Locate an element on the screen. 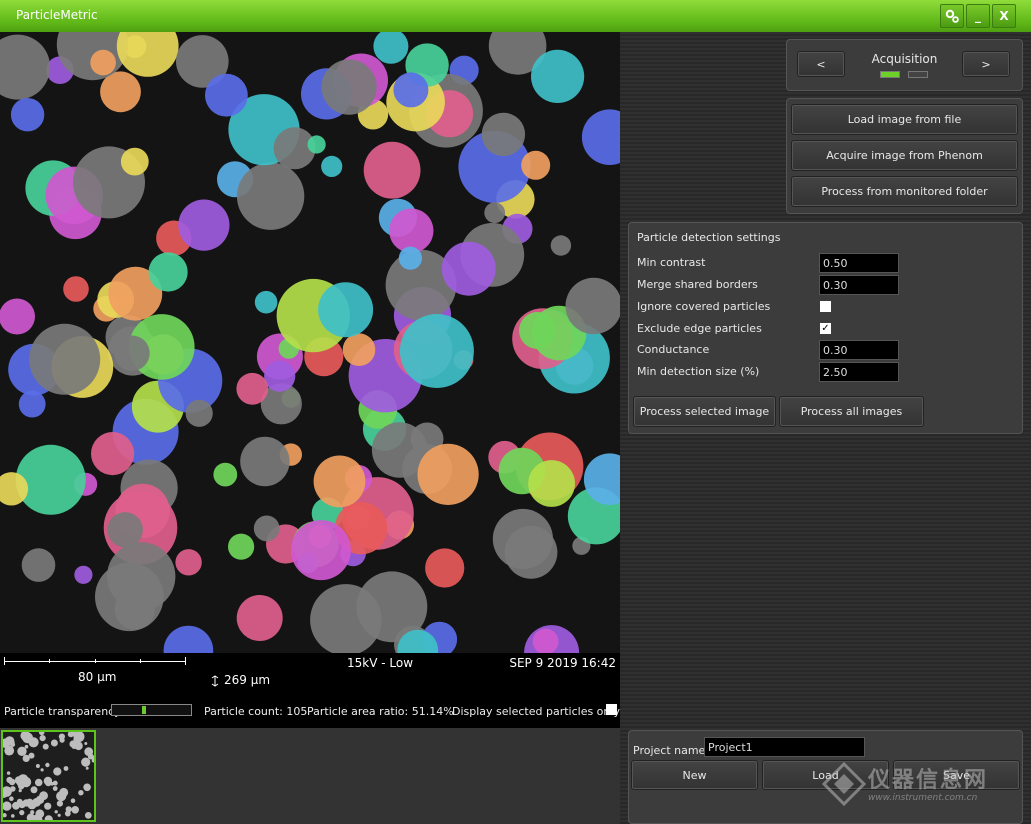 The height and width of the screenshot is (824, 1031). min-size-input: 2.50 is located at coordinates (859, 372).